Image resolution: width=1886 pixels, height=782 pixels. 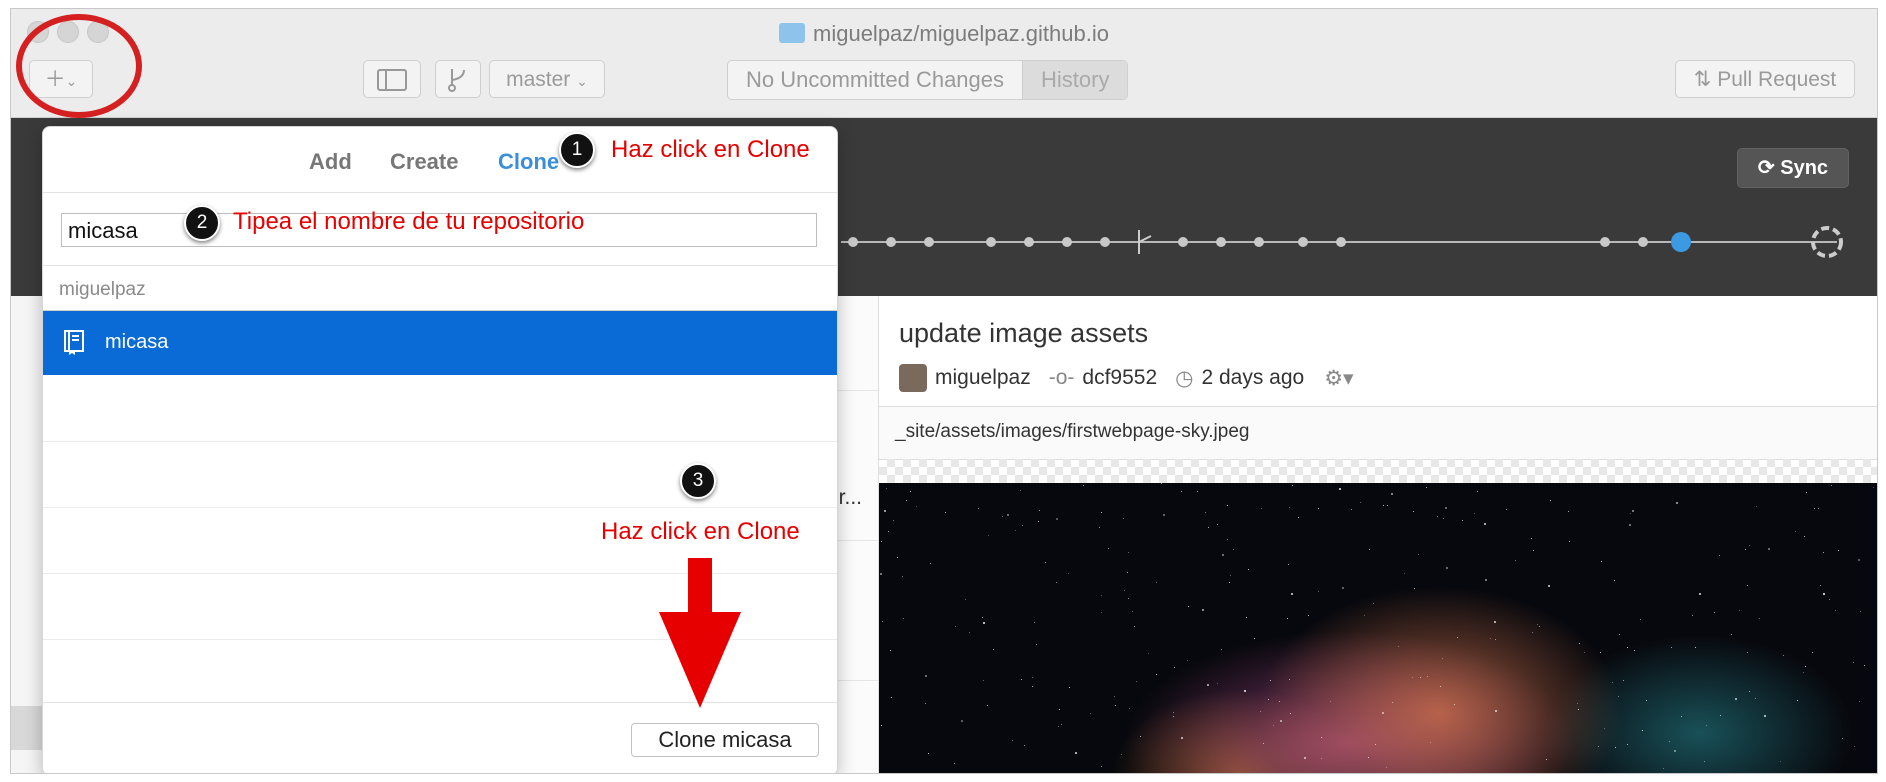 I want to click on tab-create: Create, so click(x=424, y=162).